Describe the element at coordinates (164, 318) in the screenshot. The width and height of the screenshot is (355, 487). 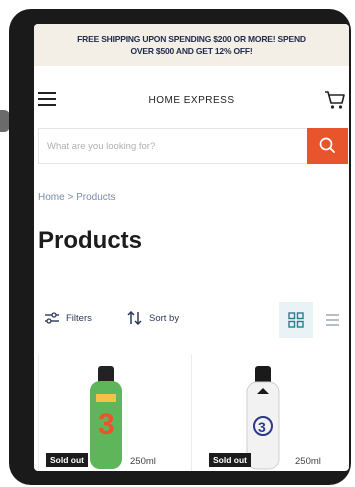
I see `sort-by-label: Sort by` at that location.